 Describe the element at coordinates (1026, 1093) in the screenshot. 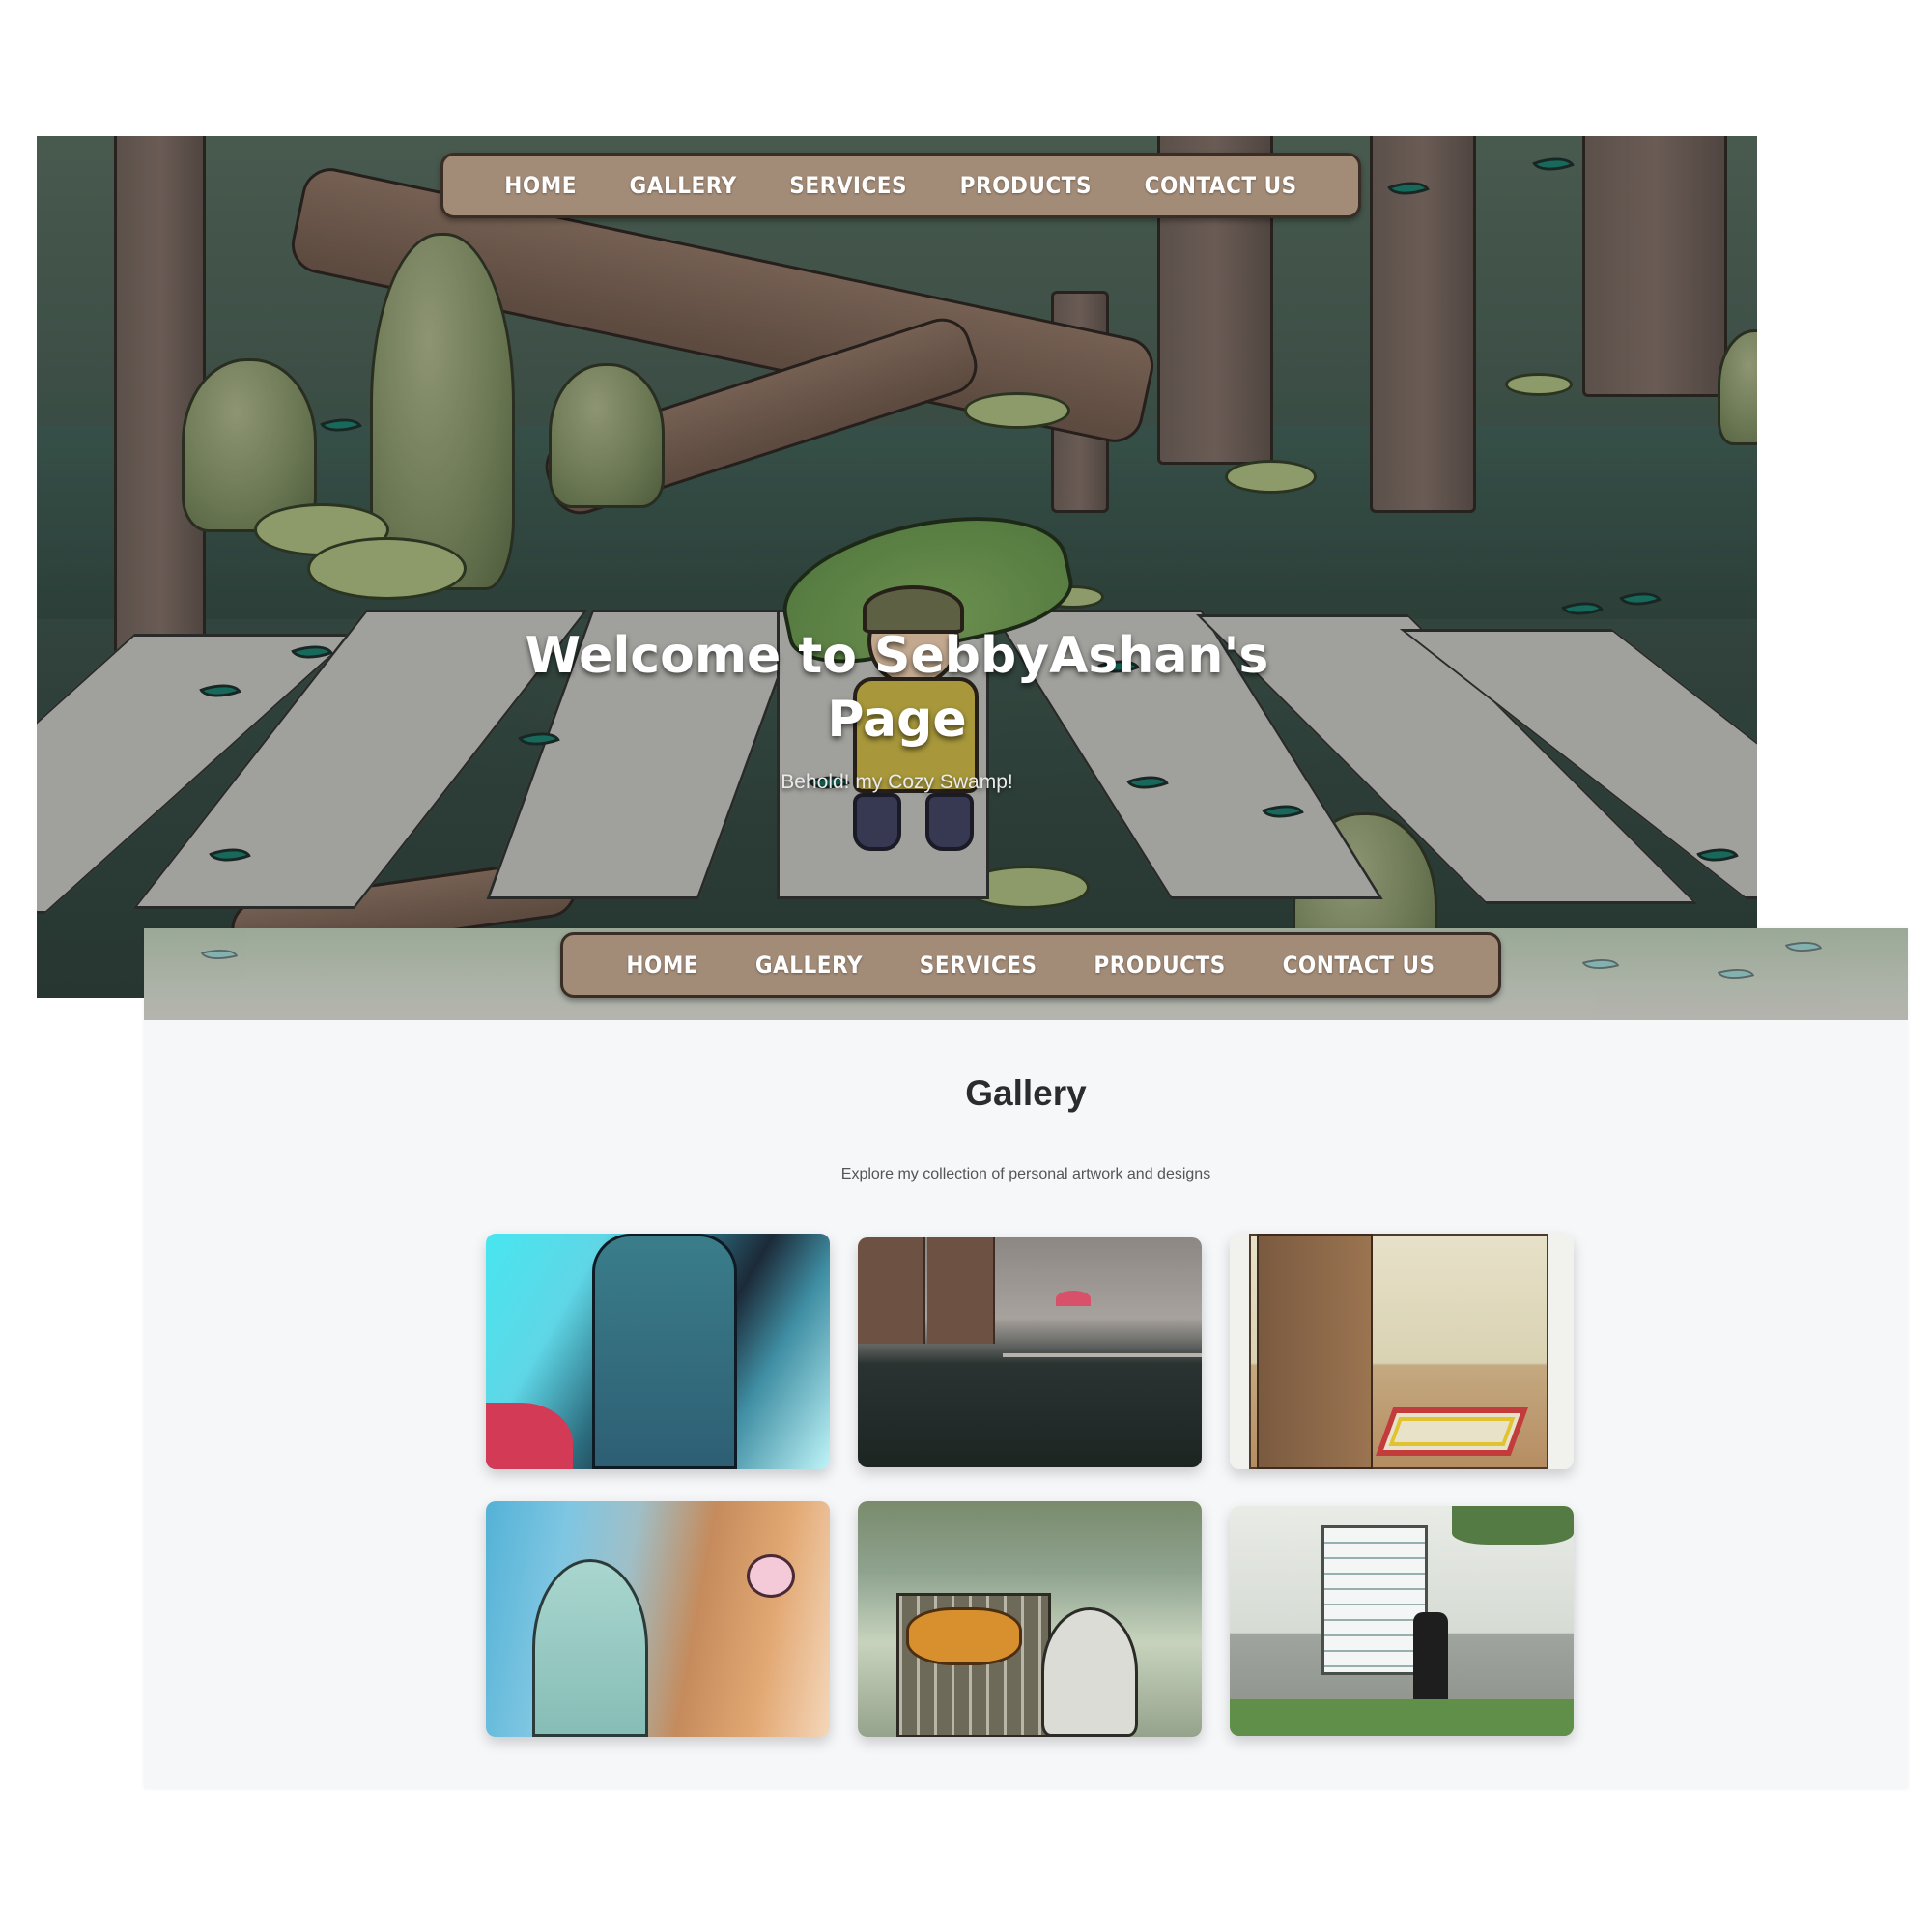

I see `gallery-title: Gallery` at that location.